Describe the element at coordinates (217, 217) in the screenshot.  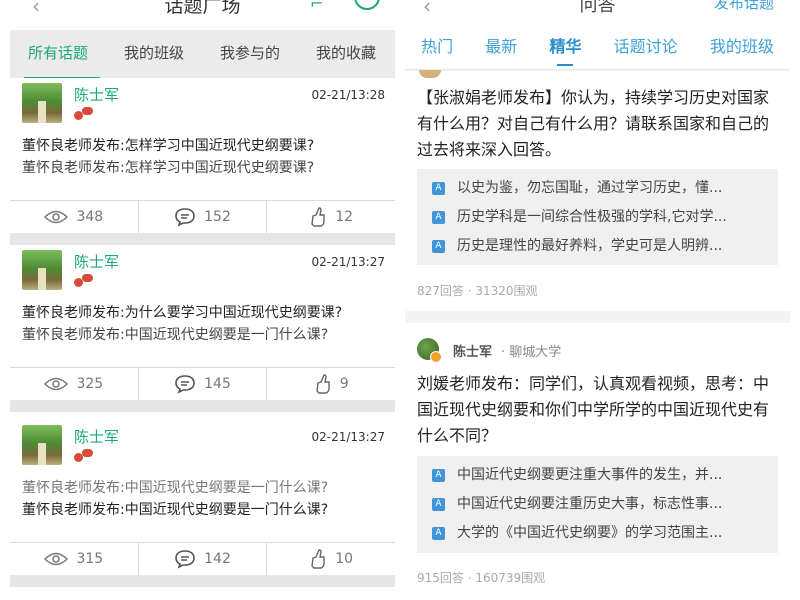
I see `comments-count: 152` at that location.